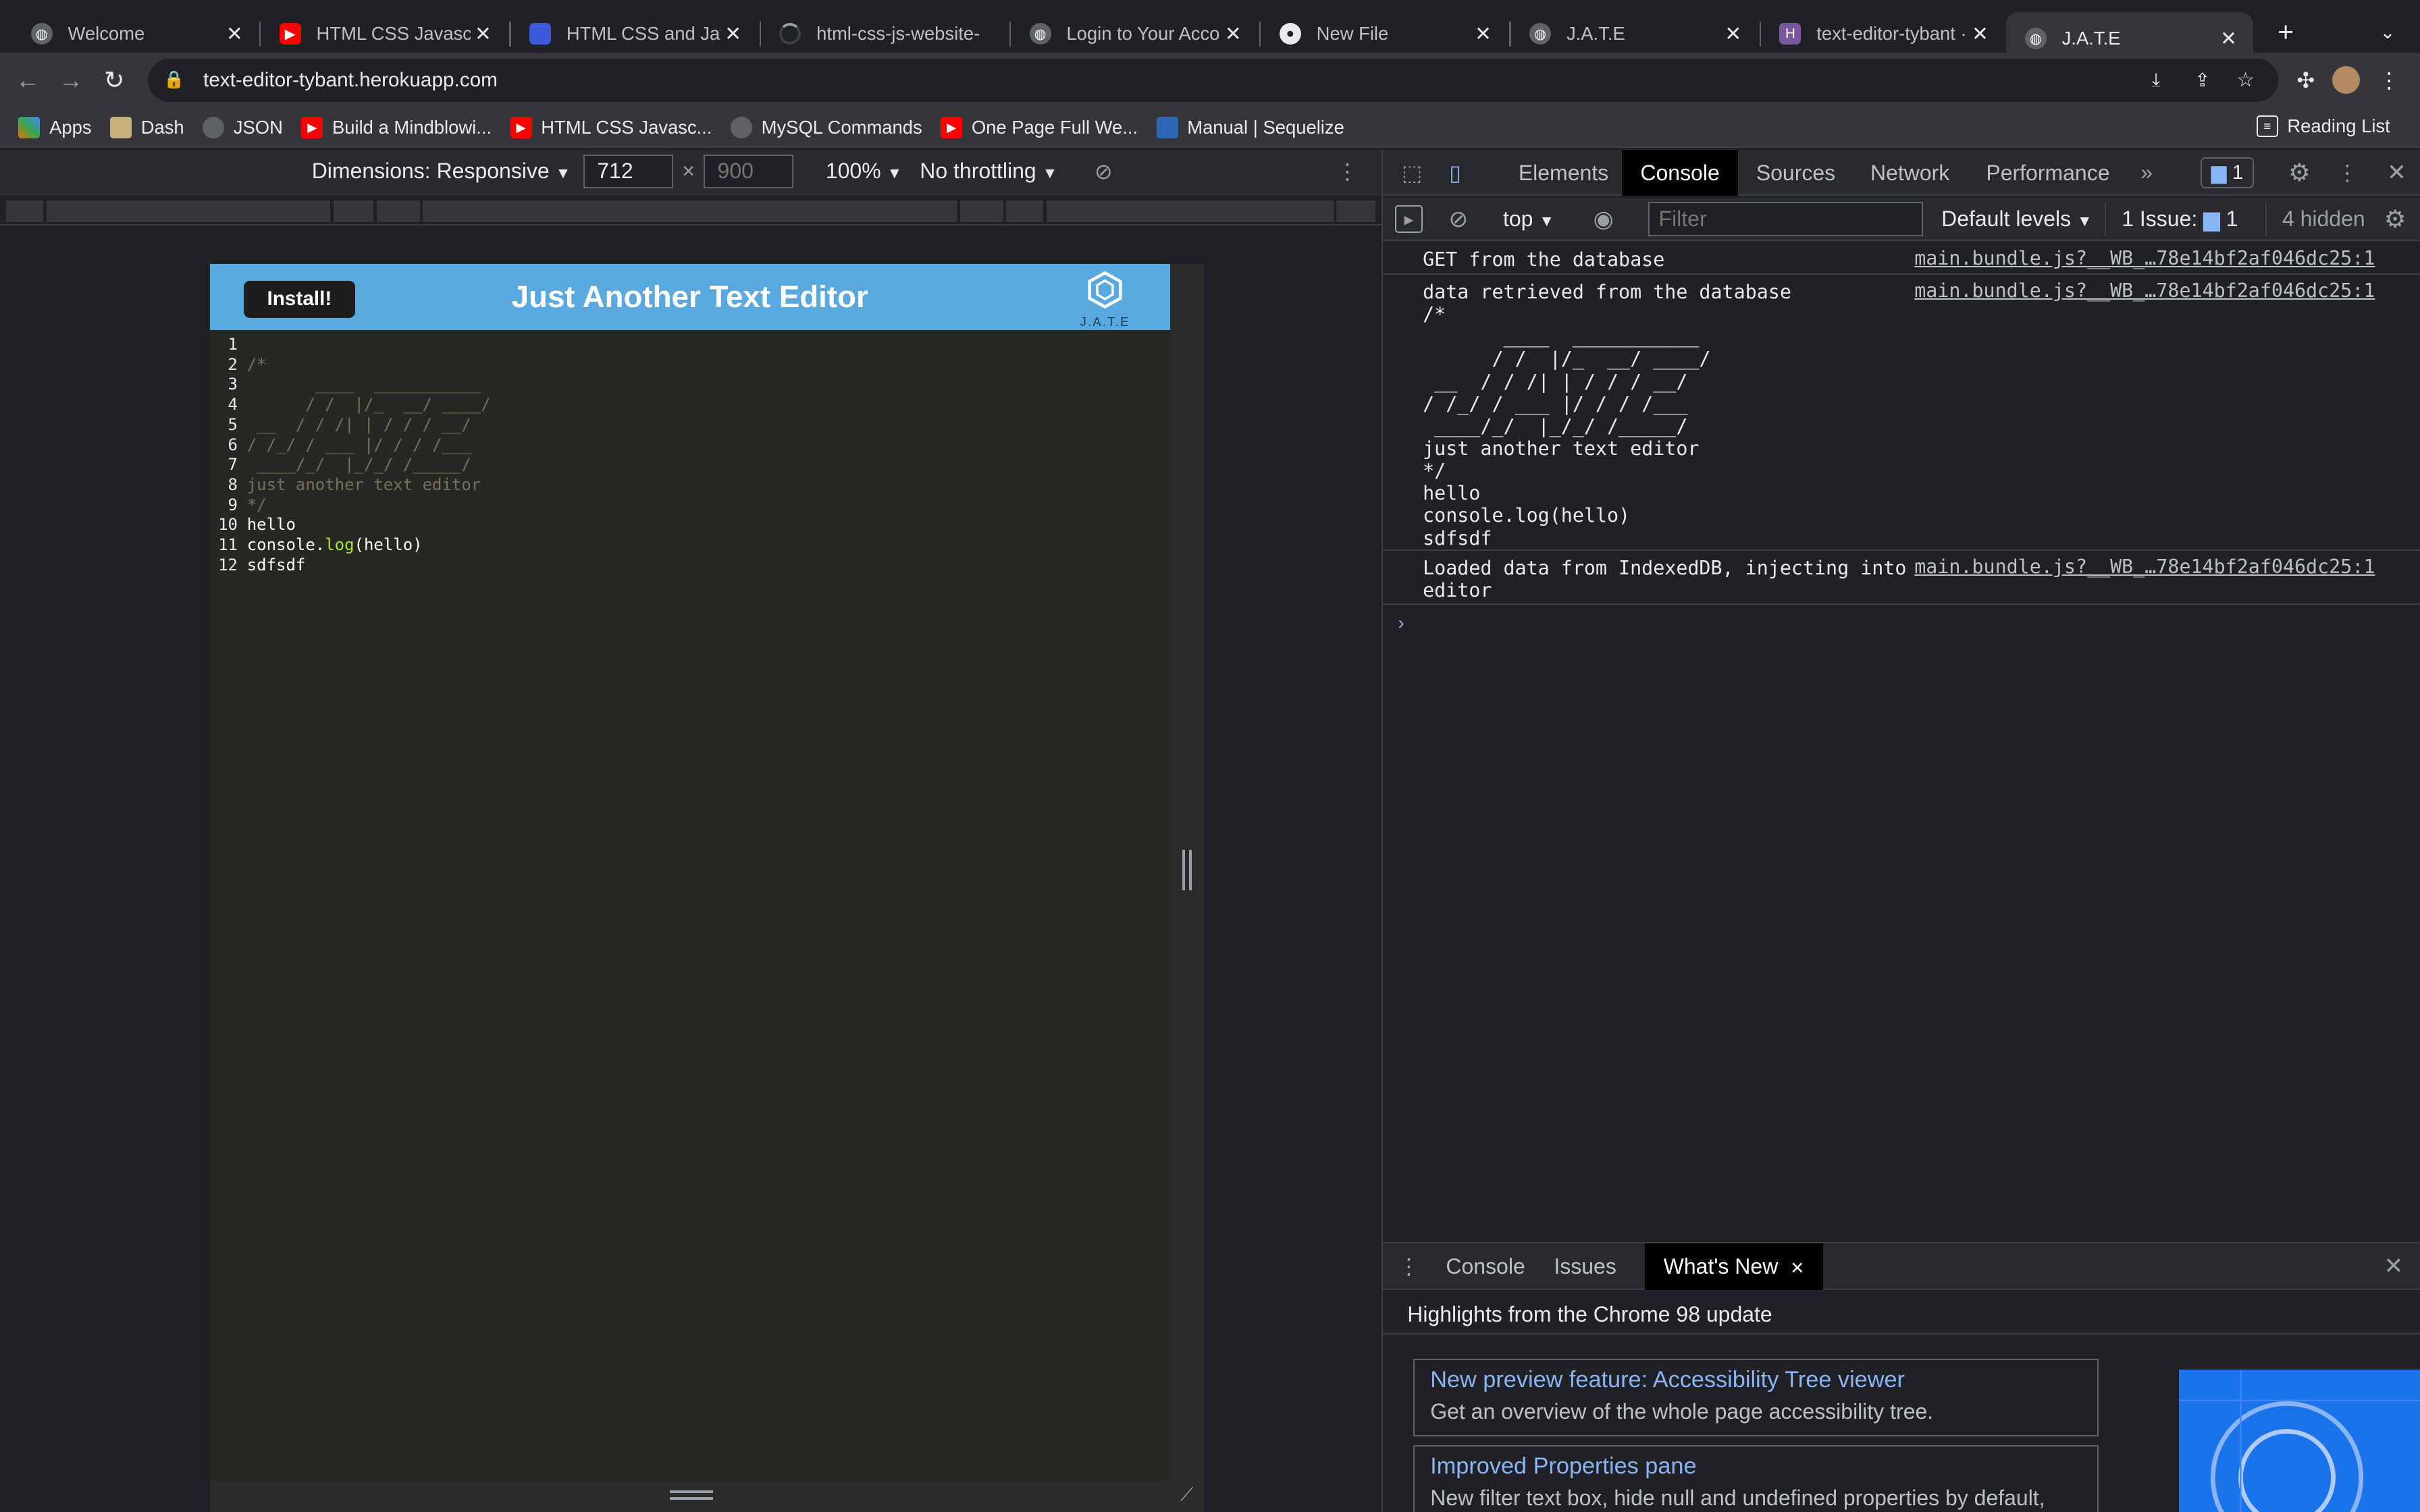  Describe the element at coordinates (1401, 623) in the screenshot. I see `console-prompt-chevron-icon: ›` at that location.